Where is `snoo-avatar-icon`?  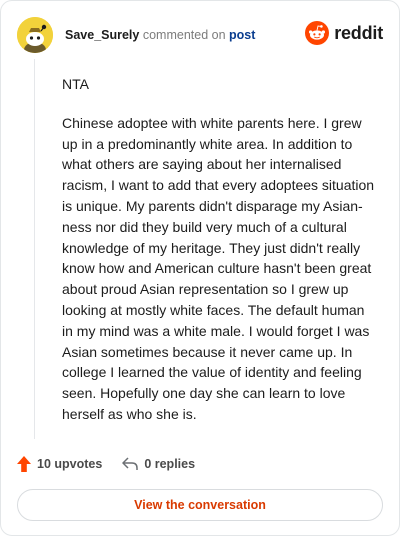 snoo-avatar-icon is located at coordinates (35, 35).